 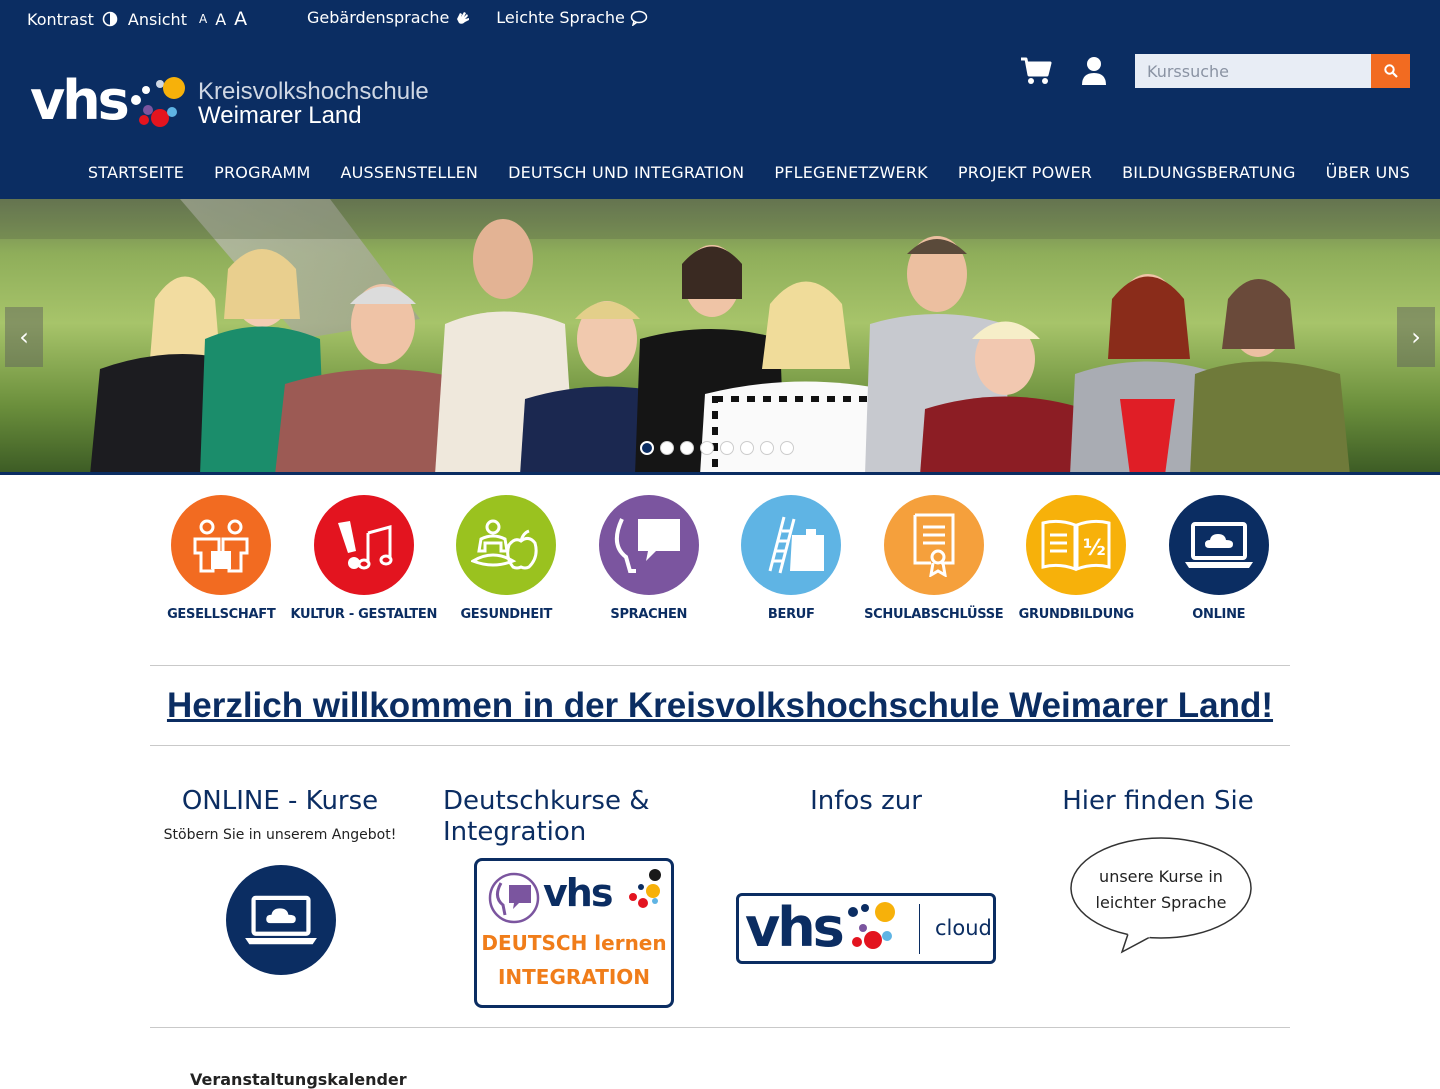 I want to click on category-label: ONLINE, so click(x=1219, y=614).